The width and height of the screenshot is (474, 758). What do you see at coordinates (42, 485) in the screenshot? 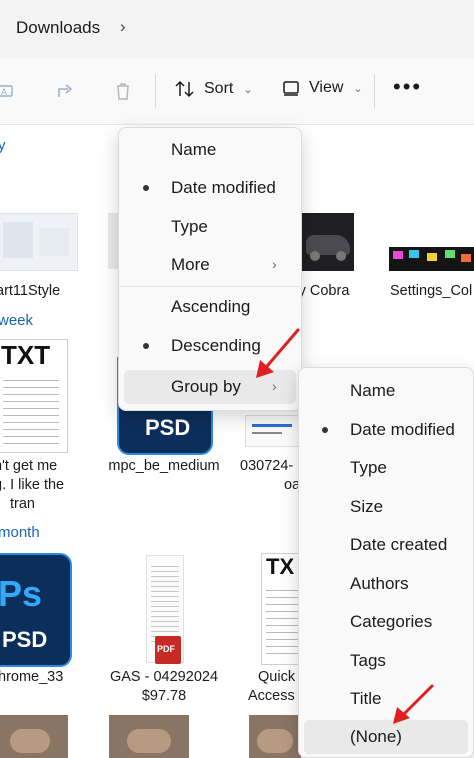
I see `file-name-line: g. I like the` at bounding box center [42, 485].